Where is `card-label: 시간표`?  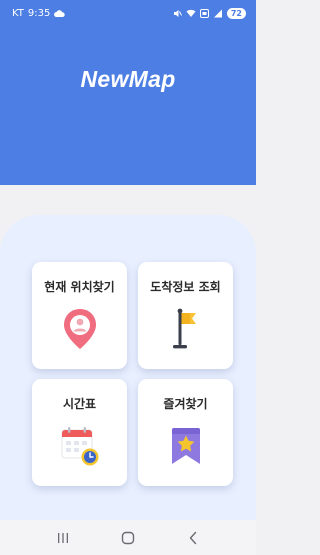 card-label: 시간표 is located at coordinates (79, 404).